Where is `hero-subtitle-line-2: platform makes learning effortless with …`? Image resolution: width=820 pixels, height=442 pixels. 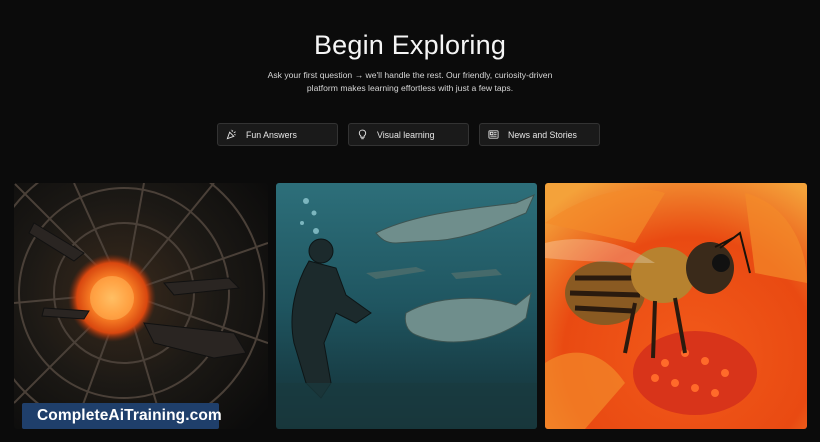
hero-subtitle-line-2: platform makes learning effortless with … is located at coordinates (410, 87).